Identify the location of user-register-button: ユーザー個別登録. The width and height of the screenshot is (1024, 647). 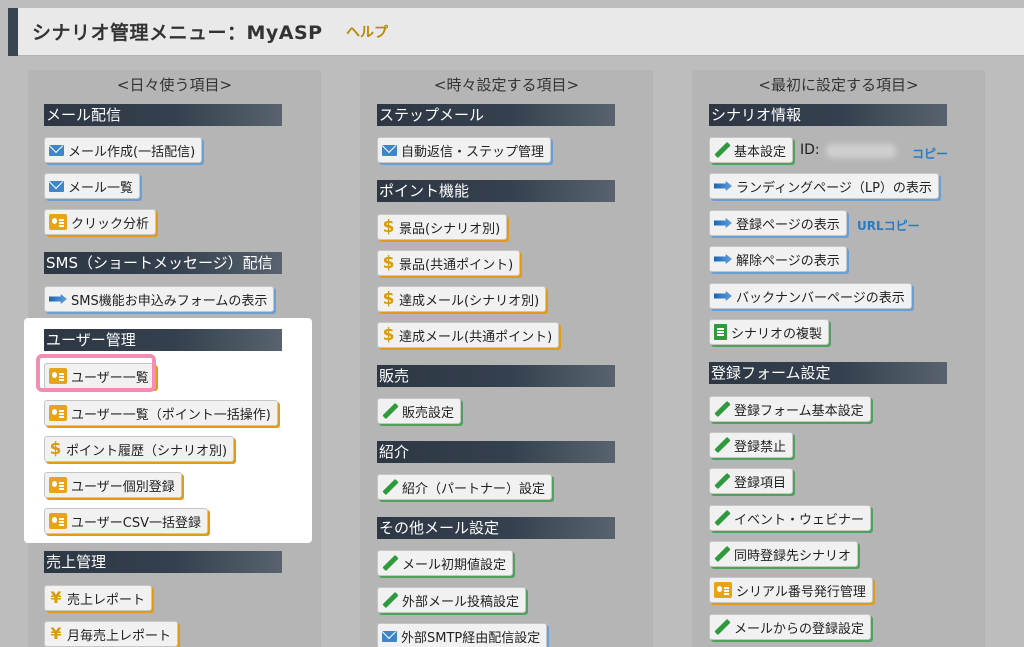
(113, 485).